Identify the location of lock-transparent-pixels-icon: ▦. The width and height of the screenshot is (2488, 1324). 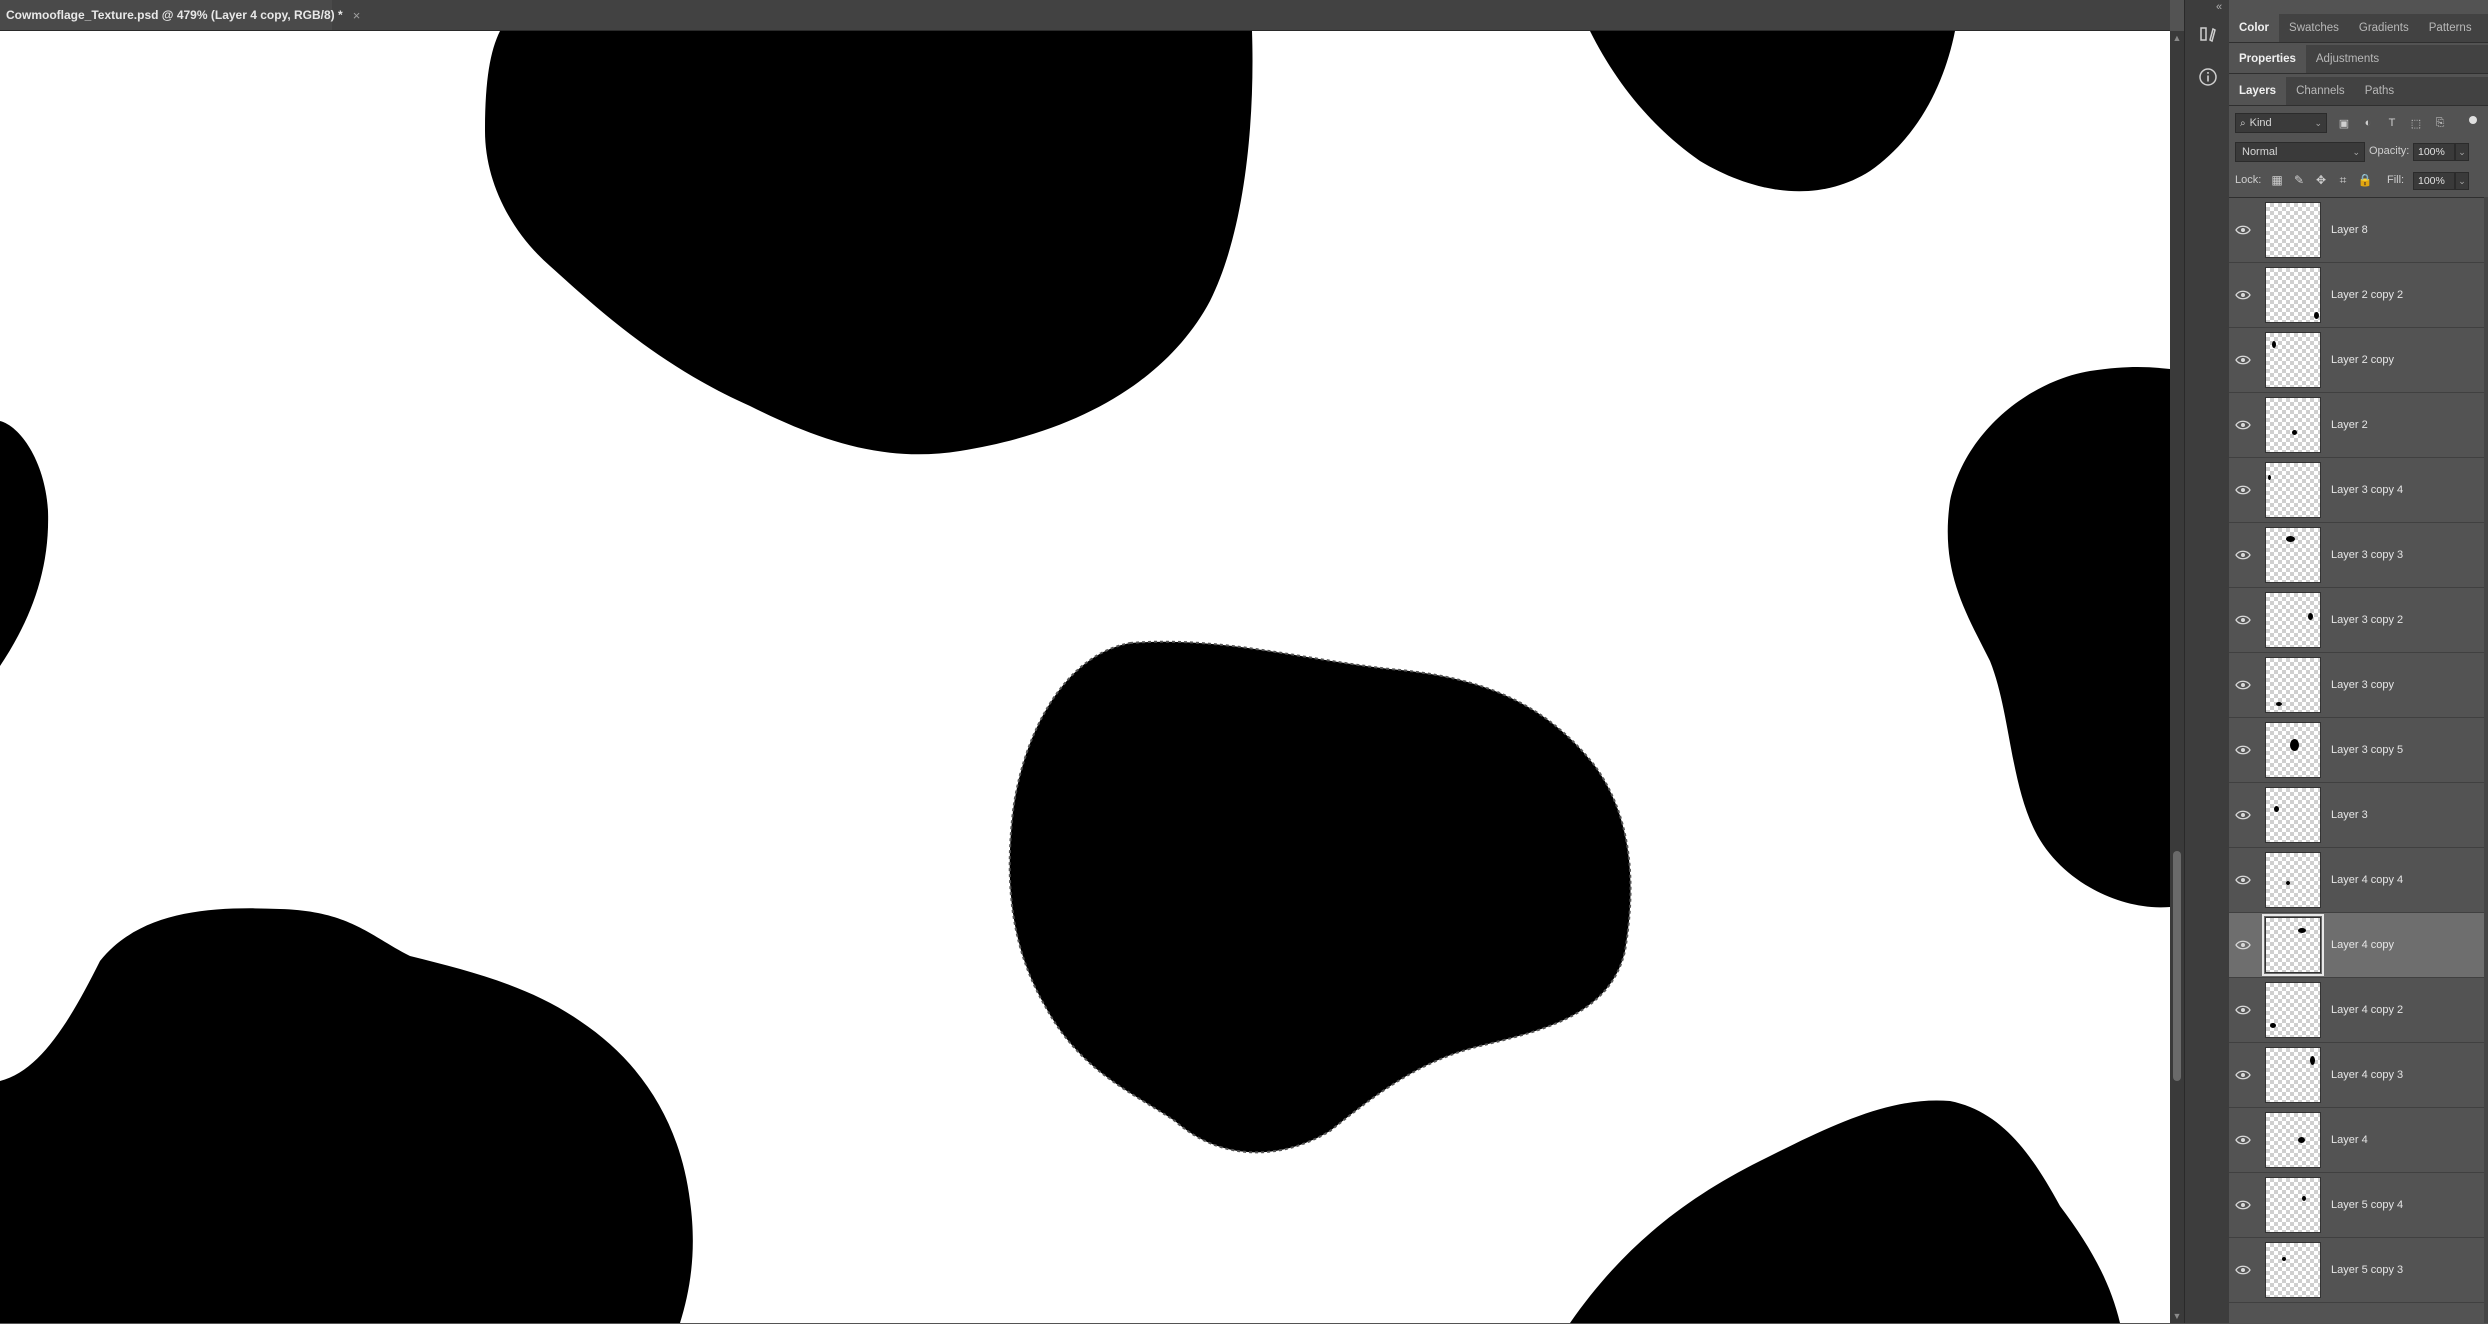
(2277, 180).